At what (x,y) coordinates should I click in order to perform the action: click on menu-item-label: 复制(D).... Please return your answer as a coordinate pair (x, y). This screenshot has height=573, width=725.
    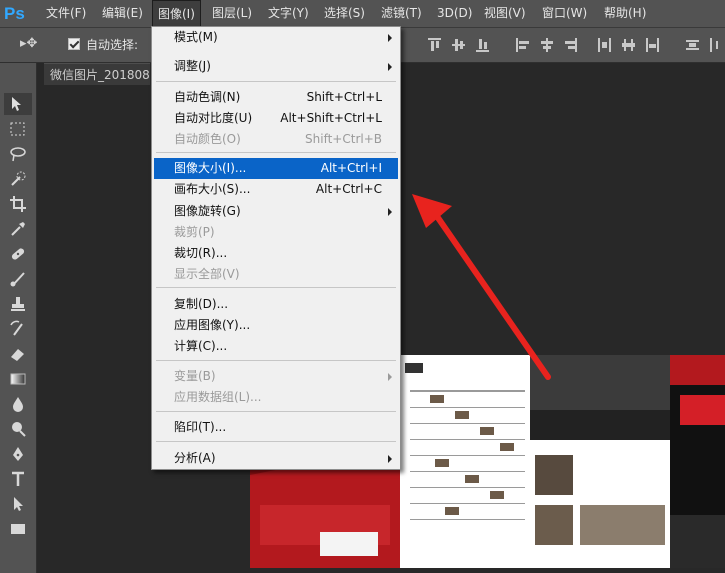
    Looking at the image, I should click on (201, 304).